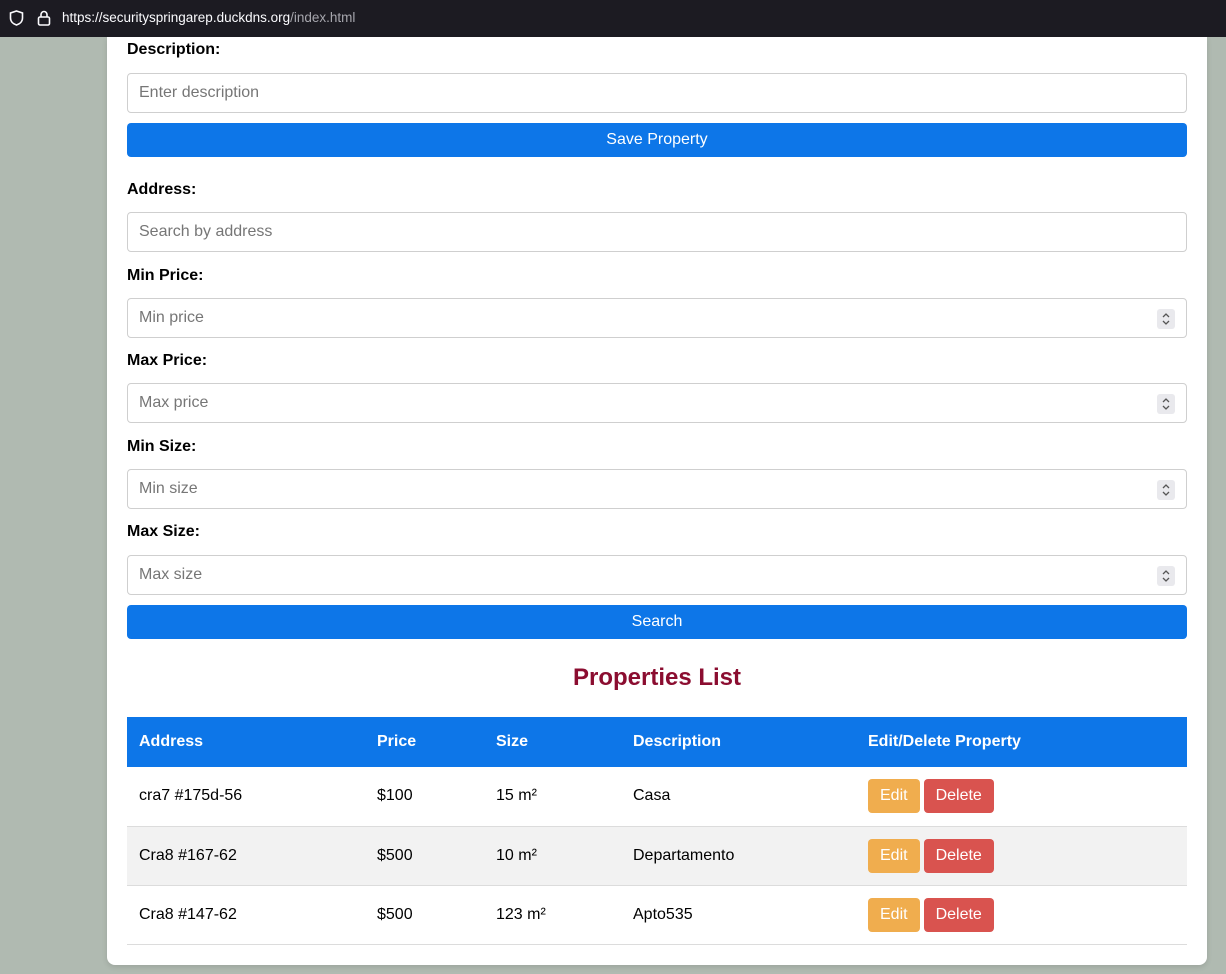 The width and height of the screenshot is (1226, 974). I want to click on cell-size: 123 m², so click(552, 915).